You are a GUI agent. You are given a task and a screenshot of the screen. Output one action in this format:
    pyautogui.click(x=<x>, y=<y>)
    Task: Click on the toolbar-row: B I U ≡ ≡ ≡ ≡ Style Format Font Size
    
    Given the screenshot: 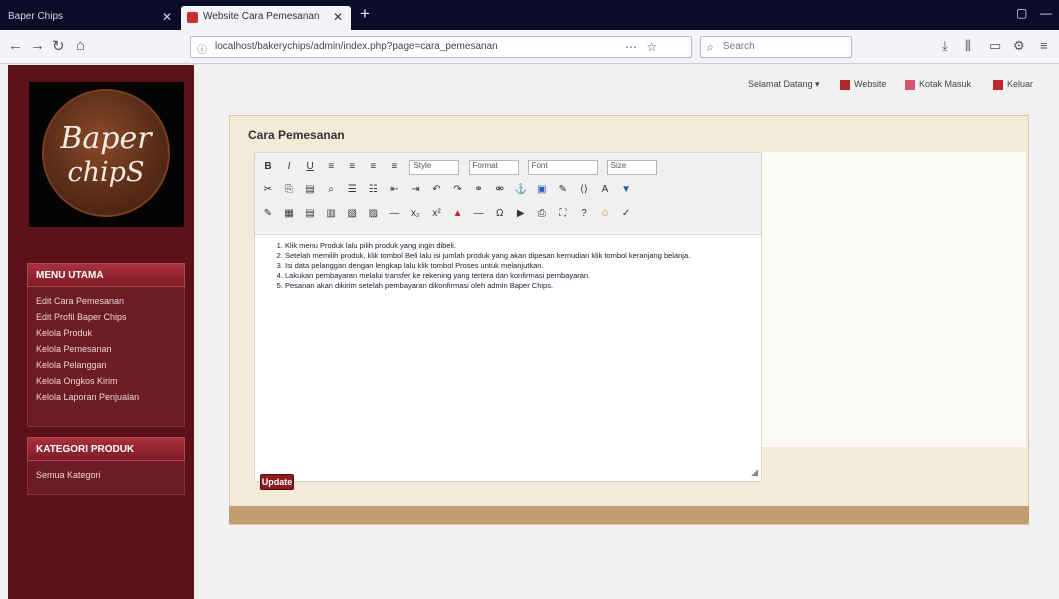 What is the action you would take?
    pyautogui.click(x=459, y=168)
    